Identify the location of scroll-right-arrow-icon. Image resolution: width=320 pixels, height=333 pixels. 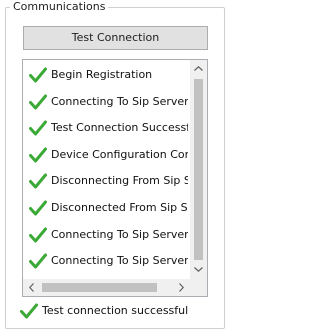
(181, 287).